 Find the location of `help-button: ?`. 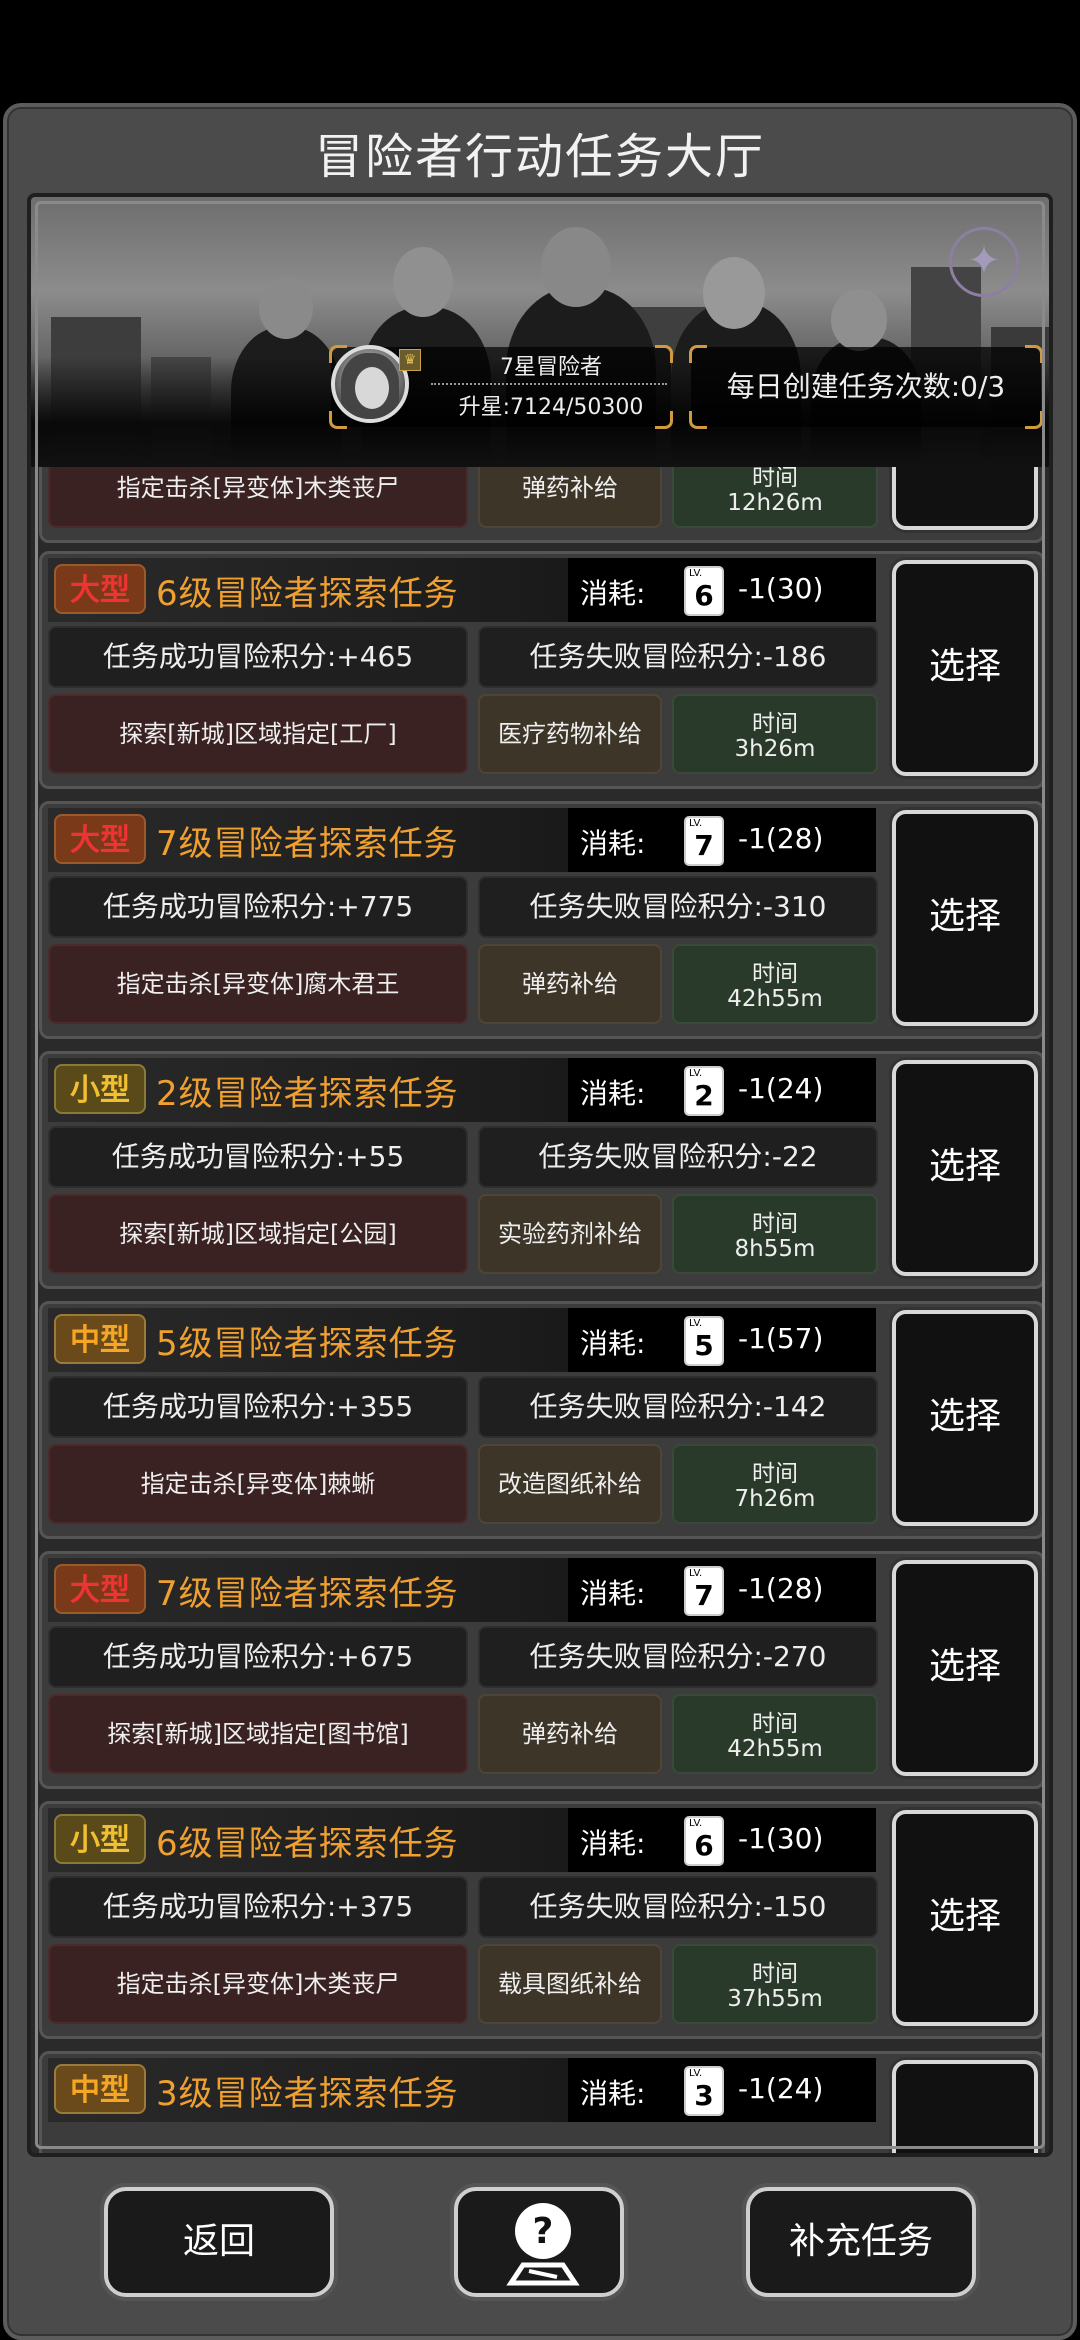

help-button: ? is located at coordinates (539, 2242).